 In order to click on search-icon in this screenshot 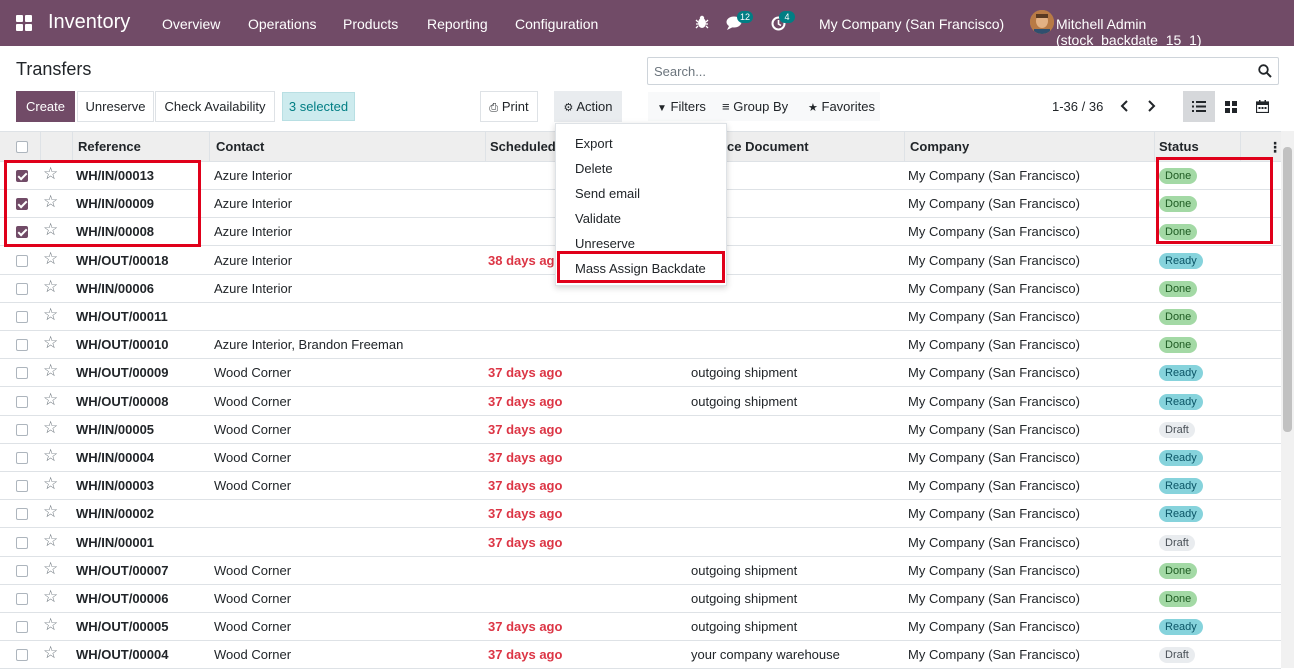, I will do `click(1265, 71)`.